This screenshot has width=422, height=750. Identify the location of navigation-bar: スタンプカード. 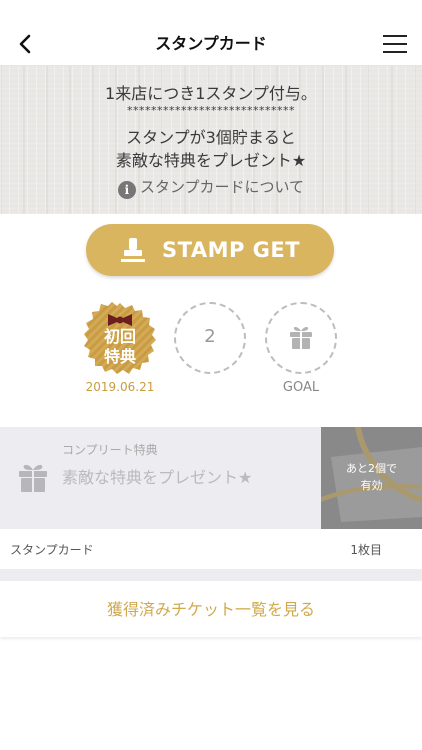
(211, 44).